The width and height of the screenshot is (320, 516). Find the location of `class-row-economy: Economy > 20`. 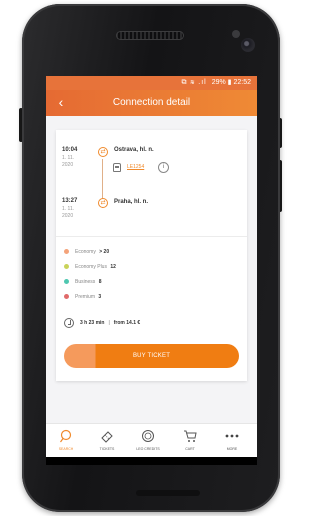

class-row-economy: Economy > 20 is located at coordinates (86, 252).